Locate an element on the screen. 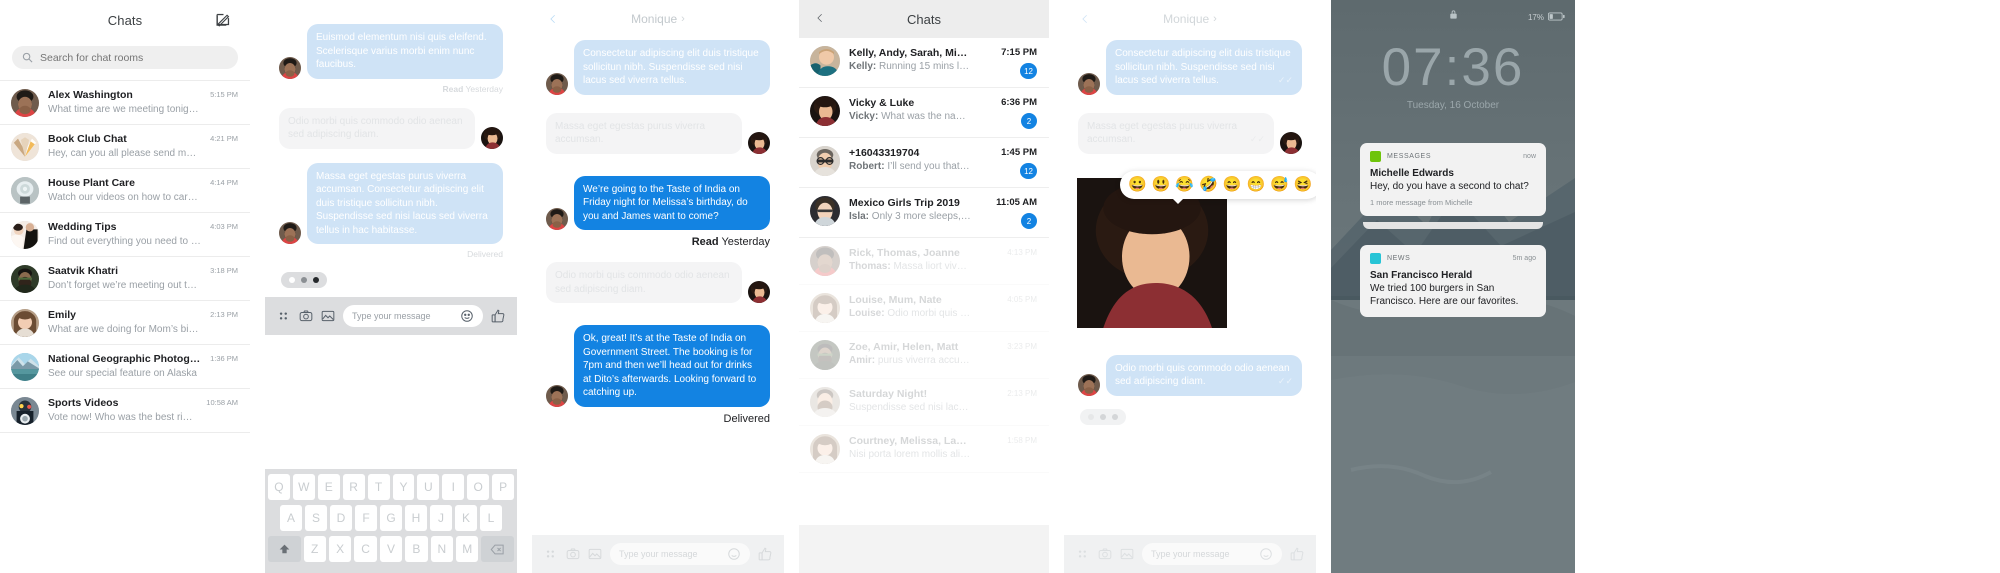 Image resolution: width=2000 pixels, height=573 pixels. search-input is located at coordinates (134, 57).